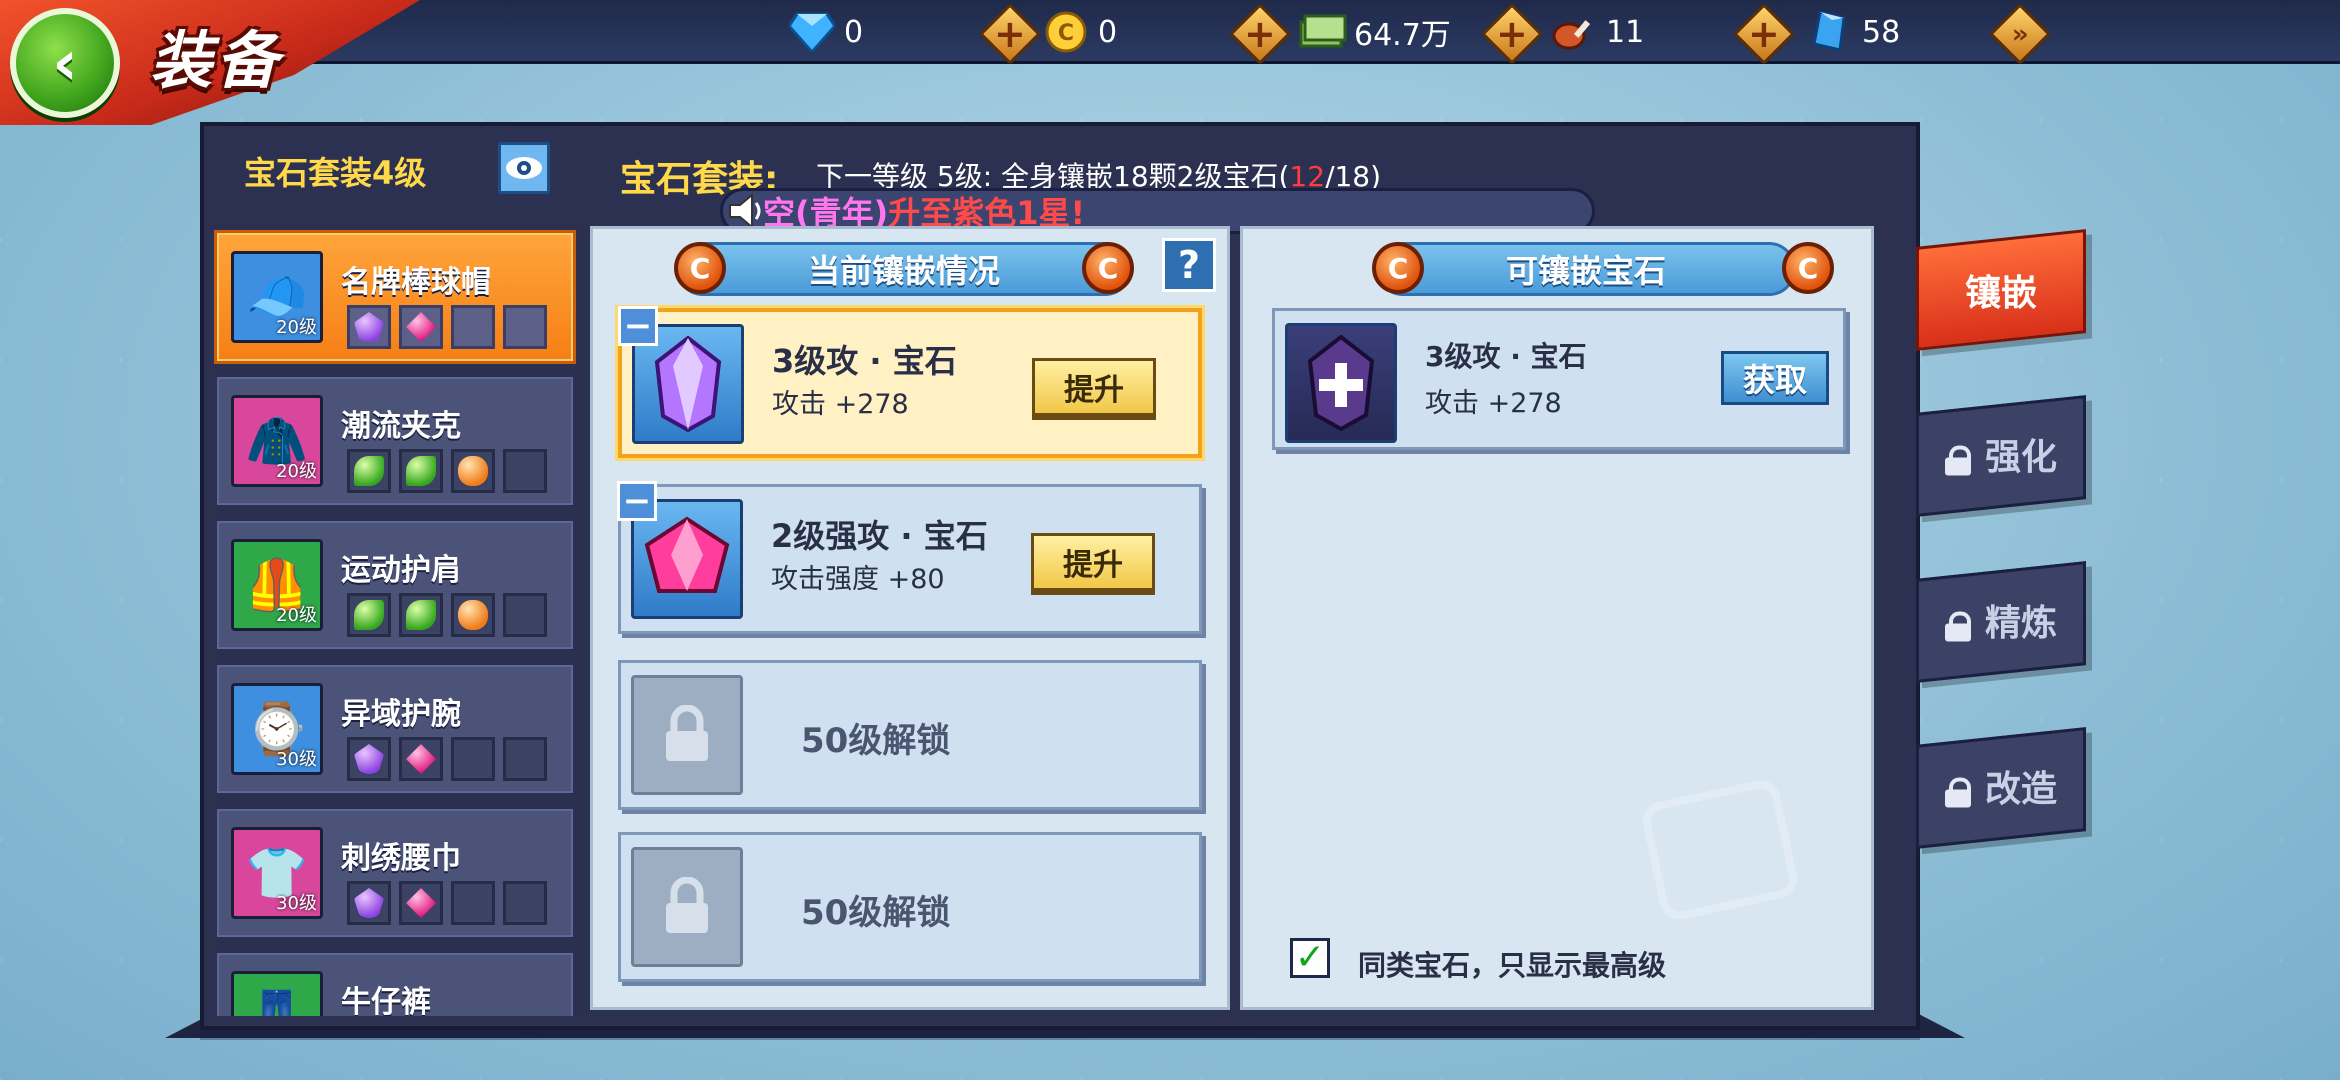  I want to click on tab-label: 镶嵌, so click(2000, 294).